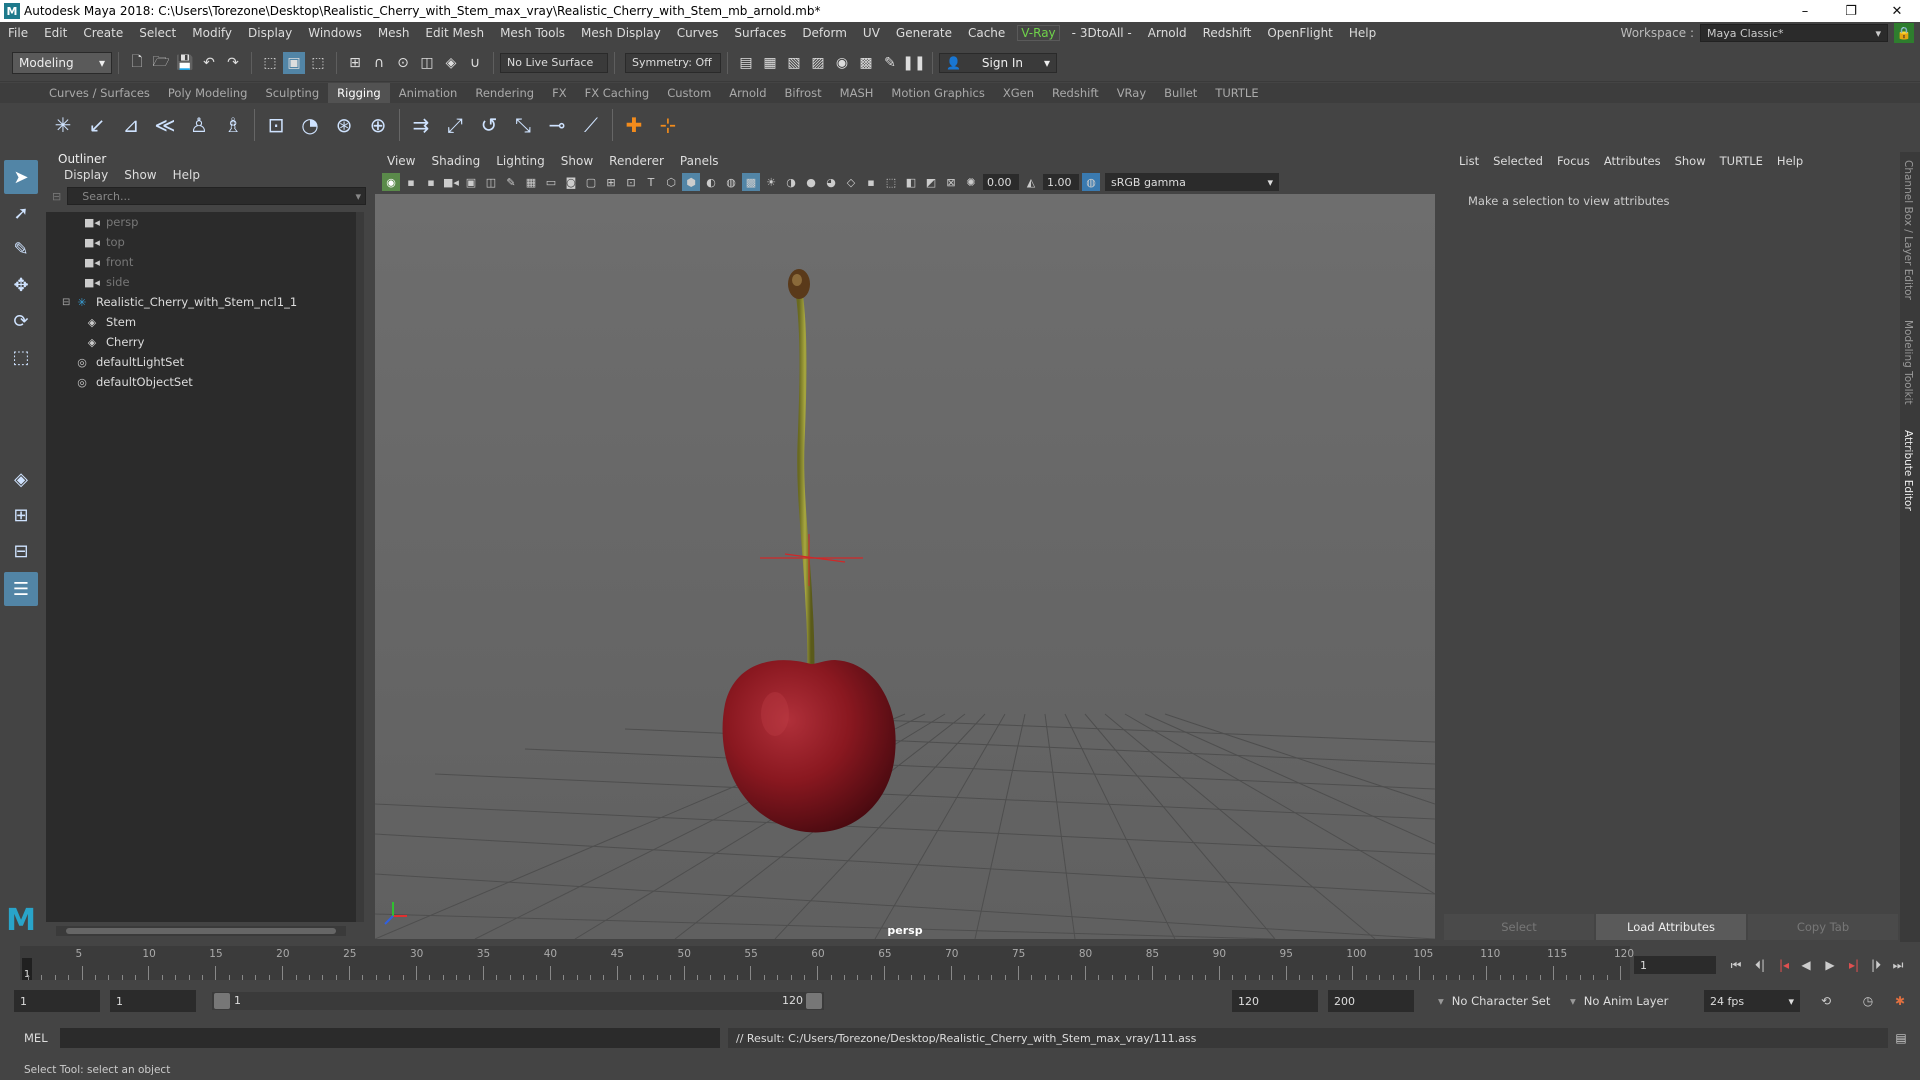 The width and height of the screenshot is (1920, 1080). Describe the element at coordinates (403, 63) in the screenshot. I see `snap-point-icon: ⊙` at that location.